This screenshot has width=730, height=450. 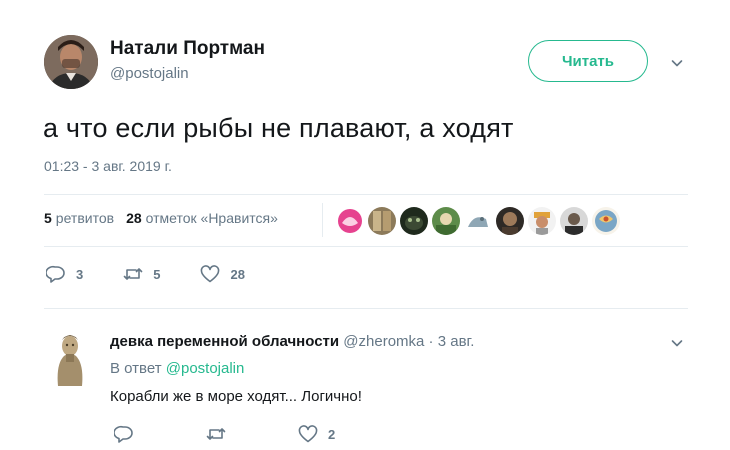 What do you see at coordinates (332, 434) in the screenshot?
I see `reply-like-count: 2` at bounding box center [332, 434].